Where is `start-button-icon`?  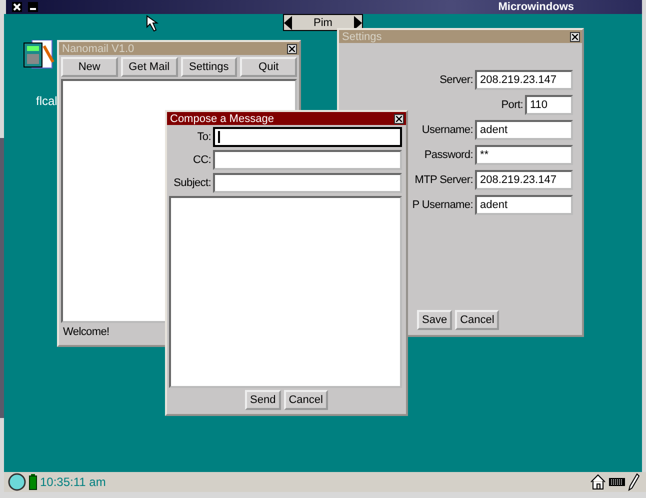 start-button-icon is located at coordinates (17, 482).